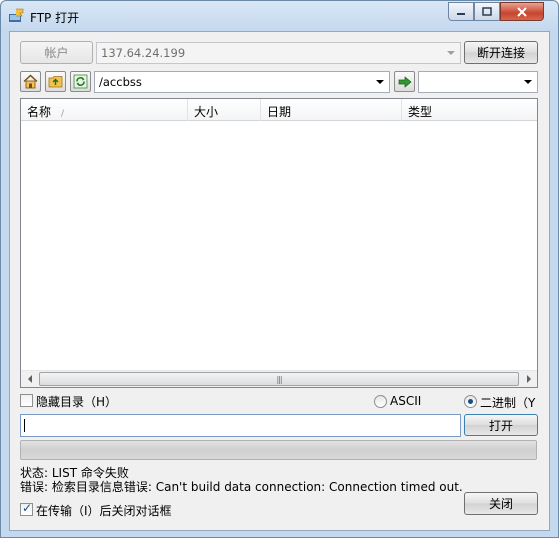 Image resolution: width=559 pixels, height=538 pixels. I want to click on up-folder-icon, so click(55, 82).